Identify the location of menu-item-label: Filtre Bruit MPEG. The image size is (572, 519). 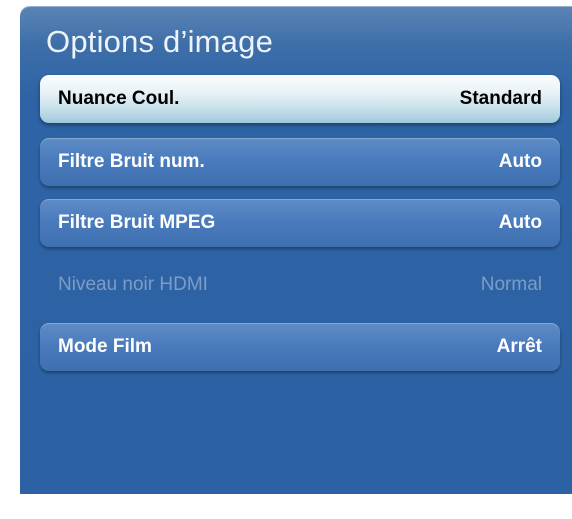
(137, 222).